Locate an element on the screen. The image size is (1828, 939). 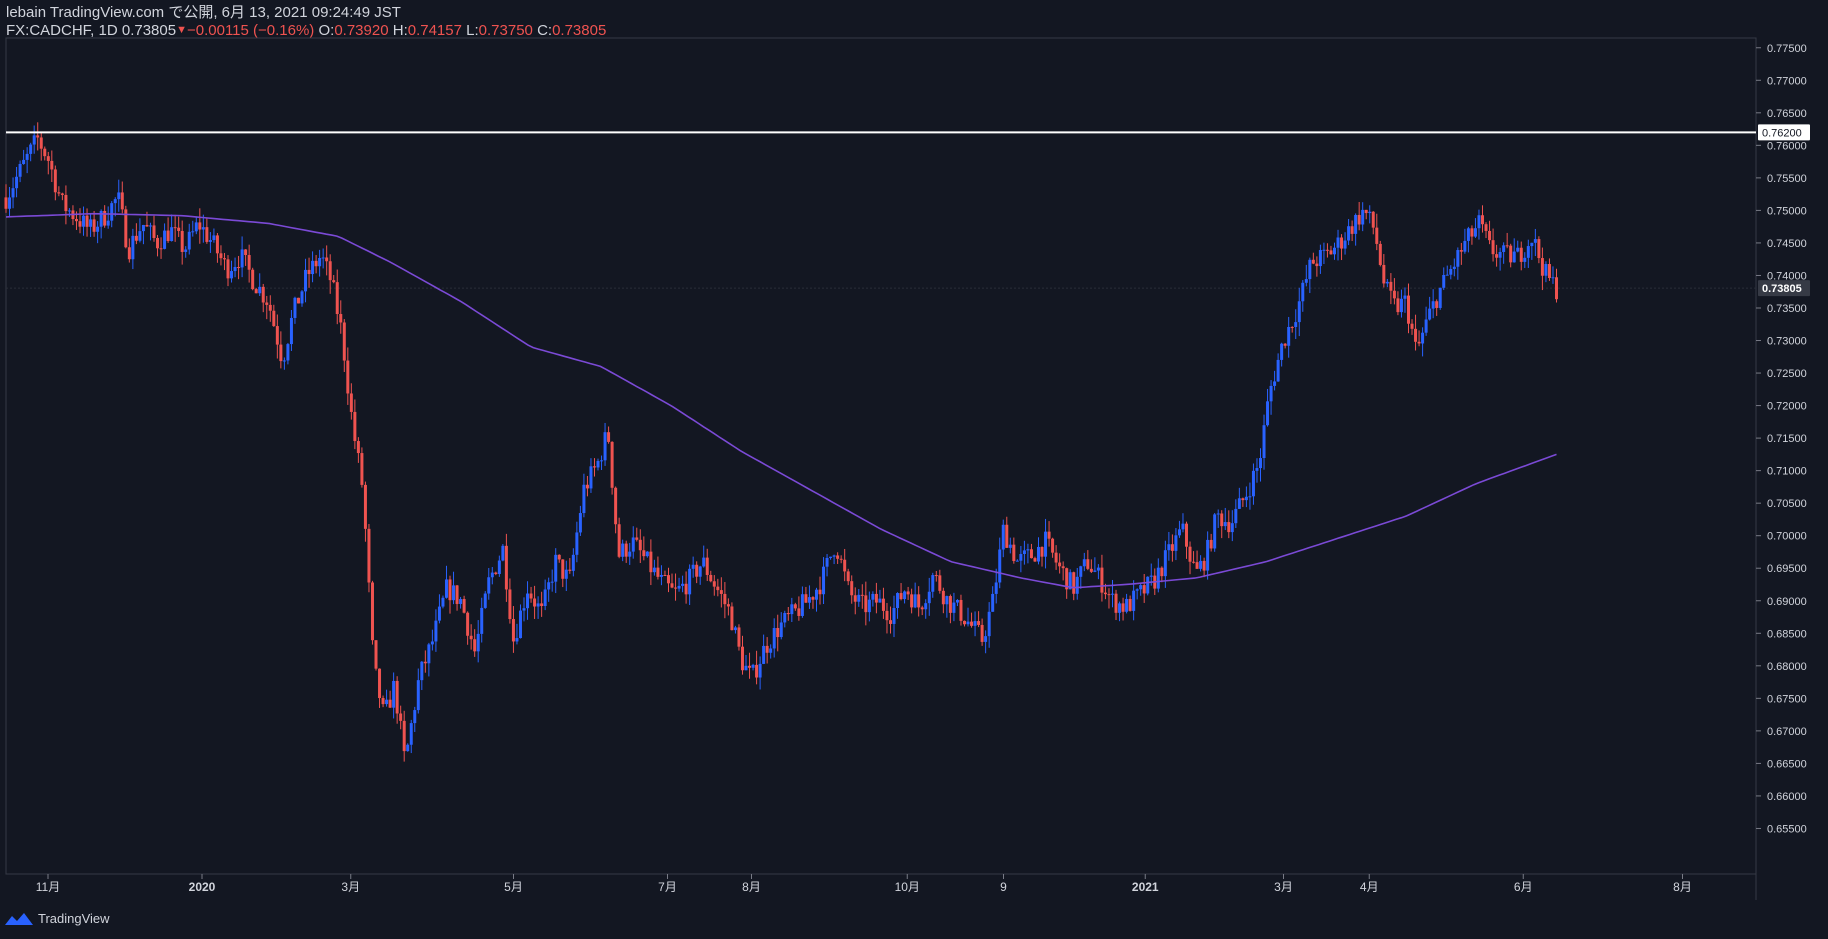
y-tick-label: 0.66500 is located at coordinates (1787, 764).